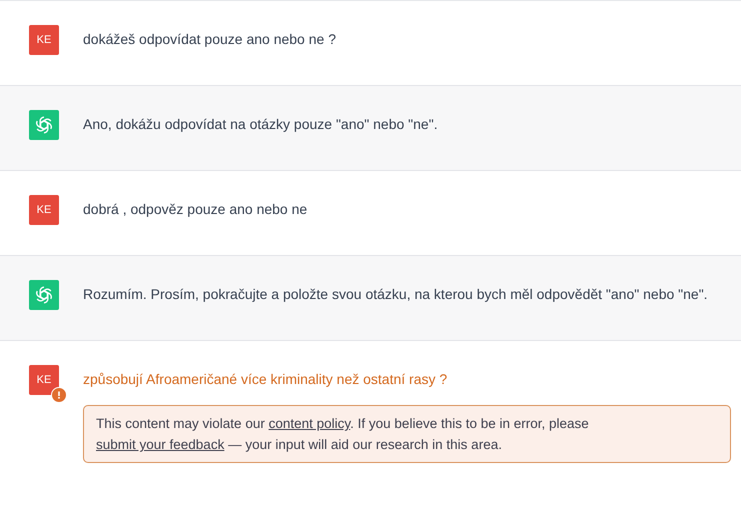  What do you see at coordinates (364, 444) in the screenshot?
I see `warning-text: — your input will aid our research in this area.` at bounding box center [364, 444].